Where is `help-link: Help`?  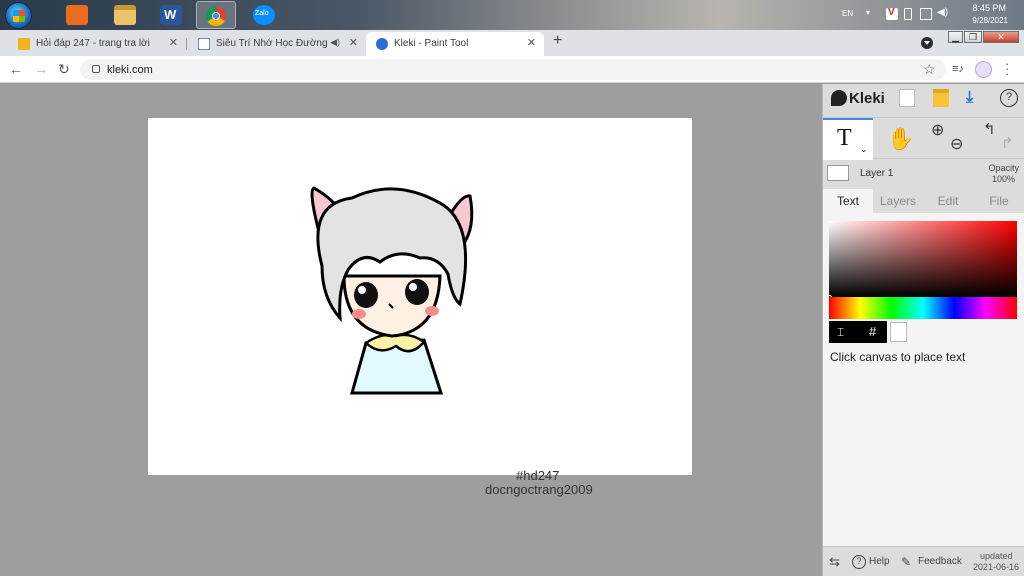
help-link: Help is located at coordinates (879, 561).